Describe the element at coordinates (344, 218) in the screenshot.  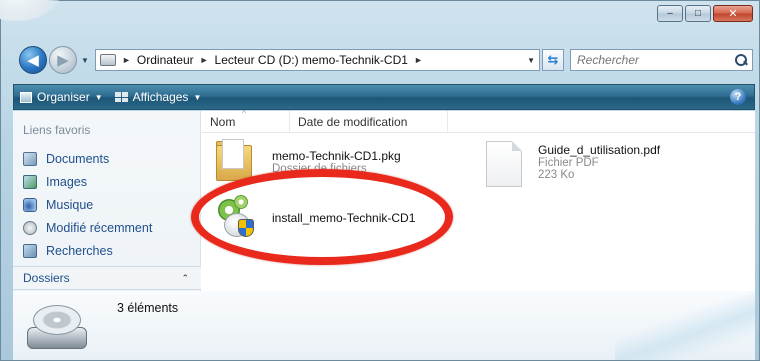
I see `file-name: install_memo-Technik-CD1` at that location.